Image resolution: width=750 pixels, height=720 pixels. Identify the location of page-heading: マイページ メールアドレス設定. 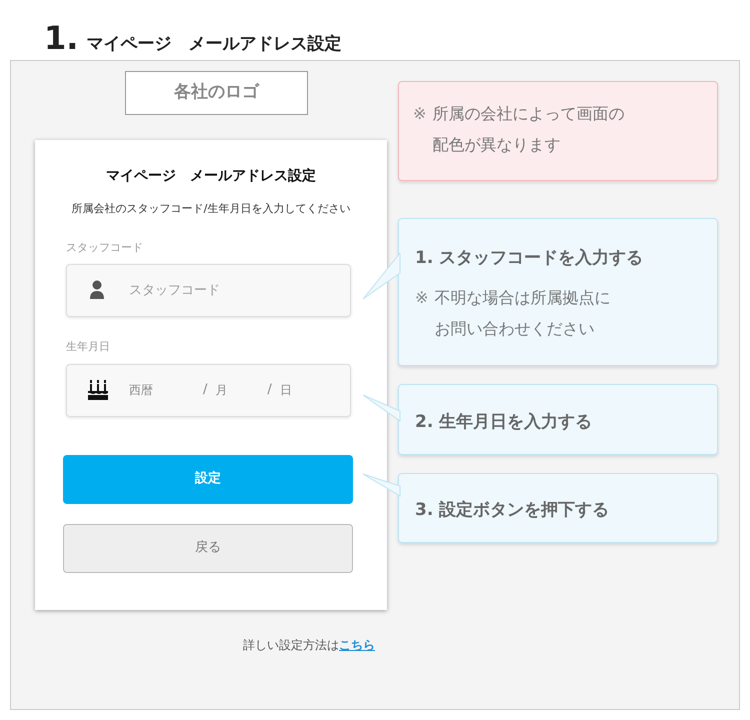
(214, 44).